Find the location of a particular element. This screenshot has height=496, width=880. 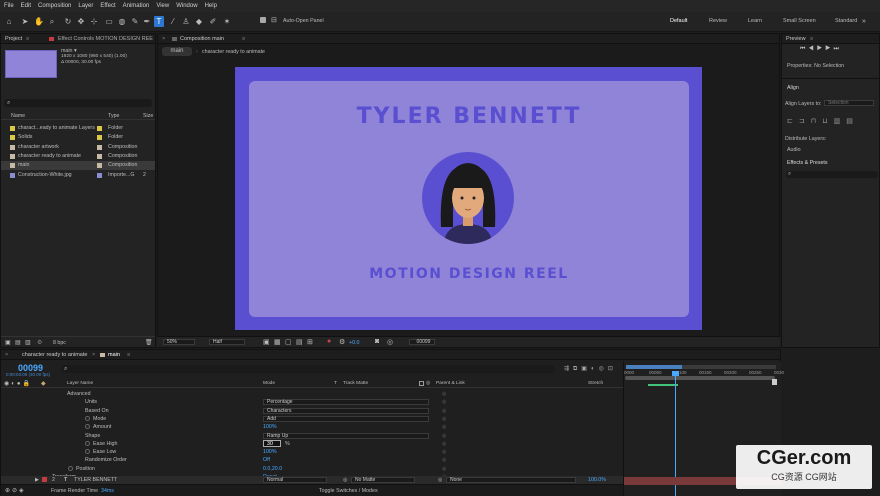

workspace-menu-icon: » is located at coordinates (864, 21).